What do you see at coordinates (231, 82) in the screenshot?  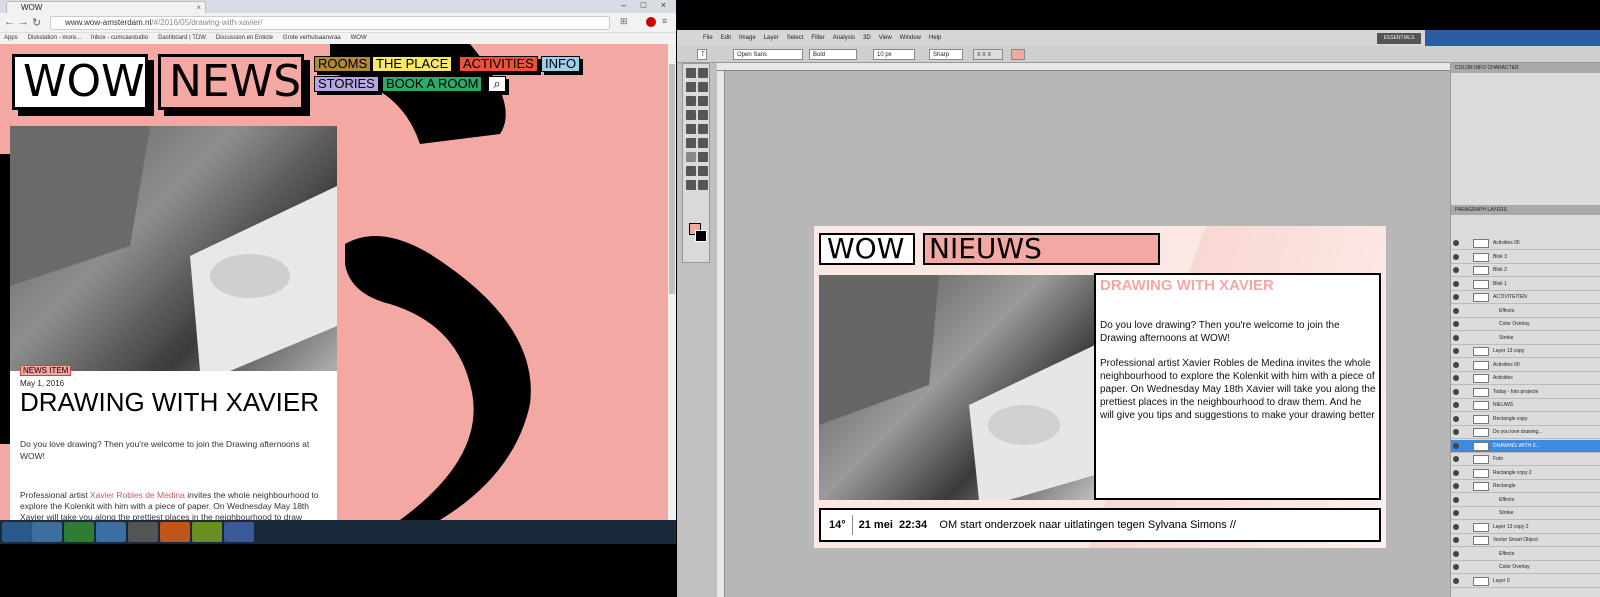 I see `logo-news: NEWS` at bounding box center [231, 82].